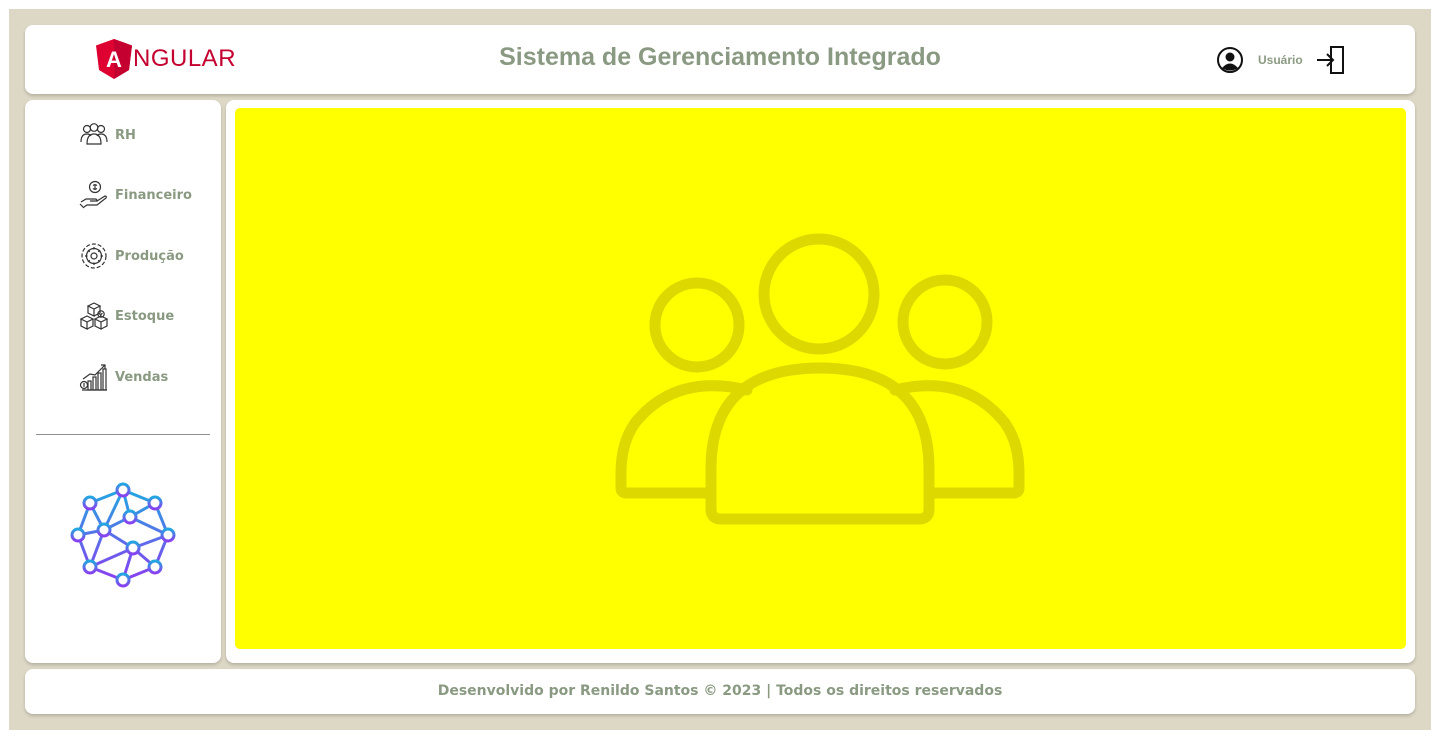 The height and width of the screenshot is (751, 1440). What do you see at coordinates (94, 256) in the screenshot?
I see `production-gear-icon` at bounding box center [94, 256].